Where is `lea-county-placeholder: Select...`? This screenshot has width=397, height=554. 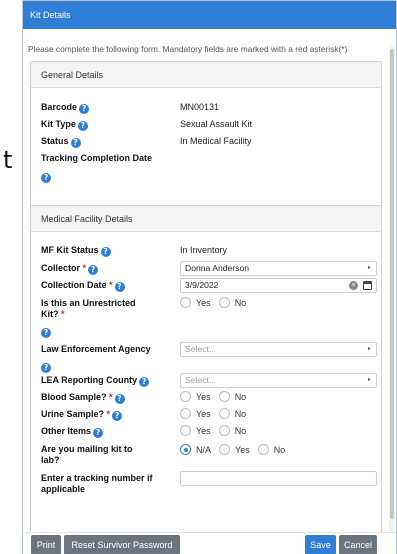
lea-county-placeholder: Select... is located at coordinates (201, 380).